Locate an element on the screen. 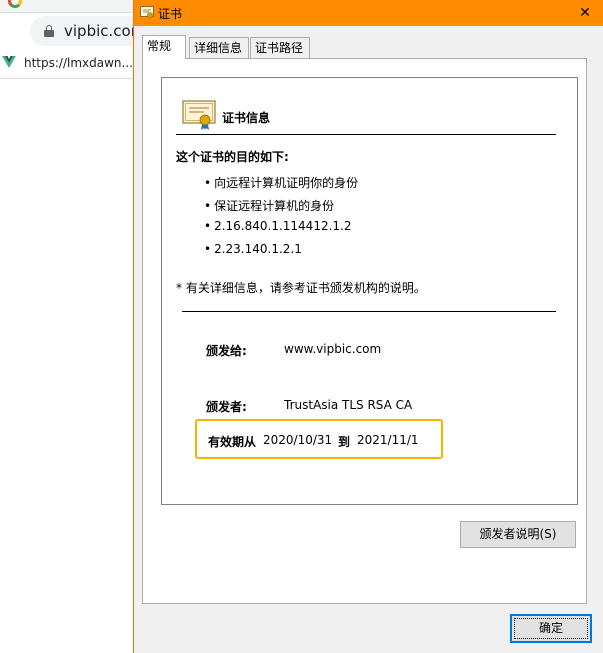  issued-by-label: 颁发者: is located at coordinates (226, 407).